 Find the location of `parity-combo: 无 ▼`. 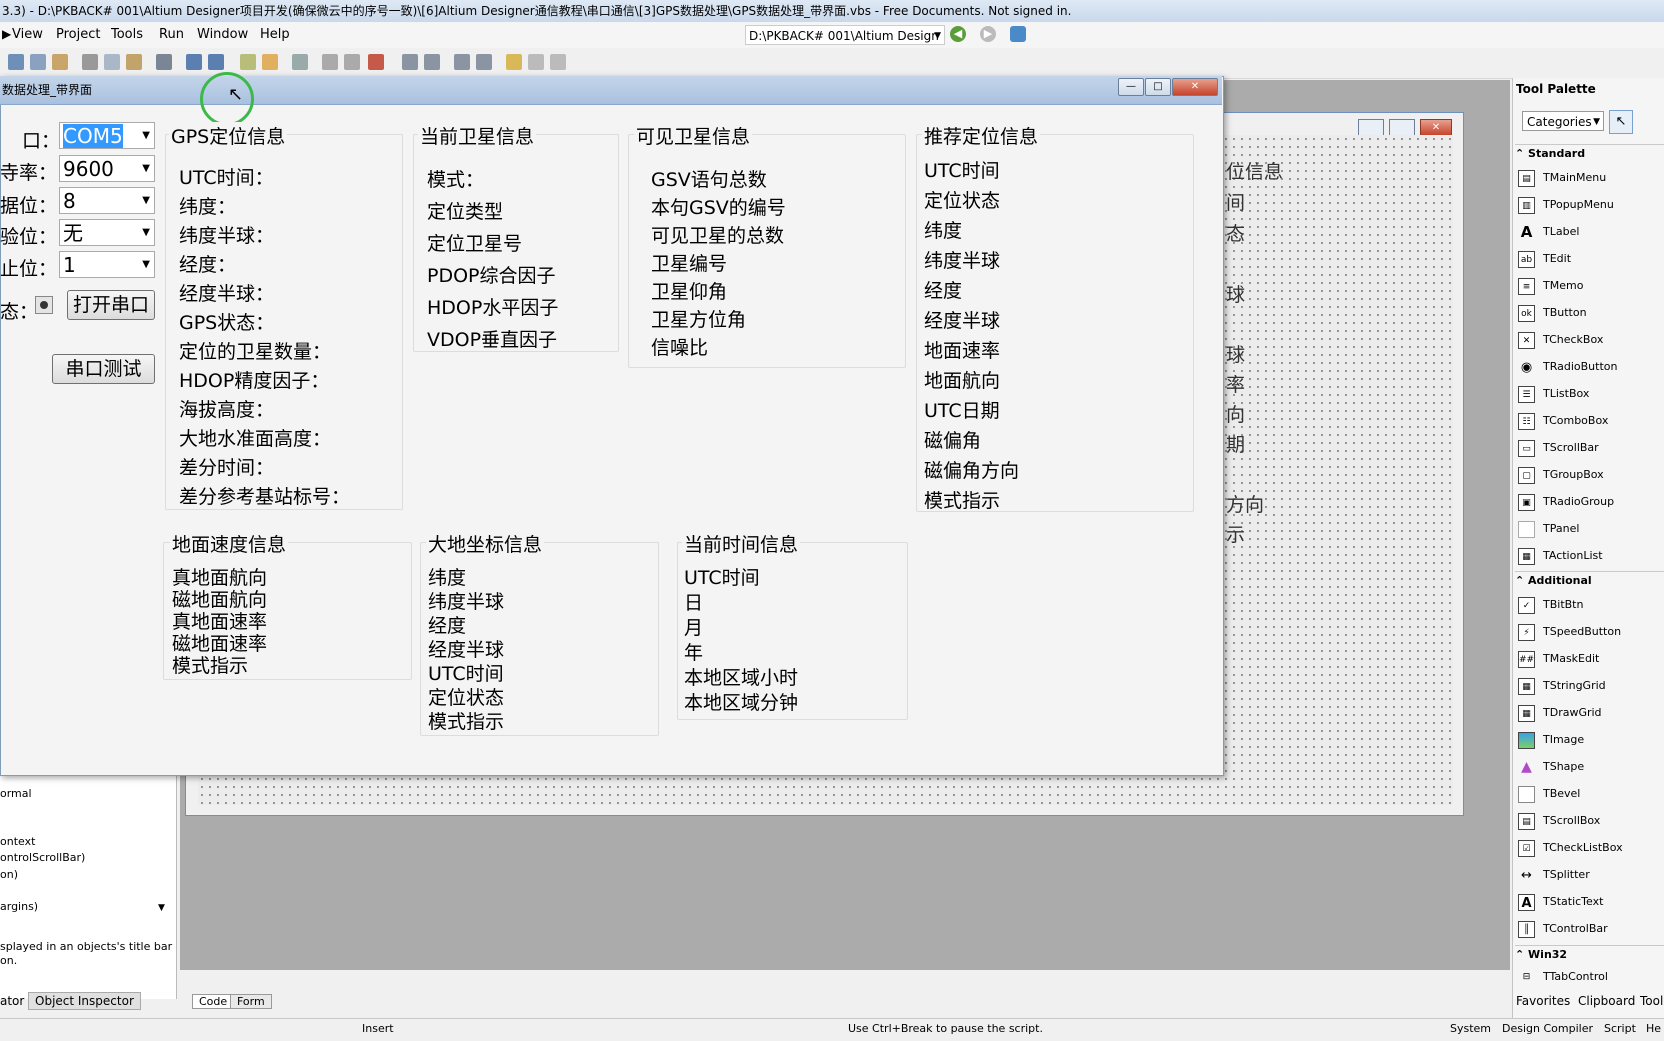

parity-combo: 无 ▼ is located at coordinates (107, 232).